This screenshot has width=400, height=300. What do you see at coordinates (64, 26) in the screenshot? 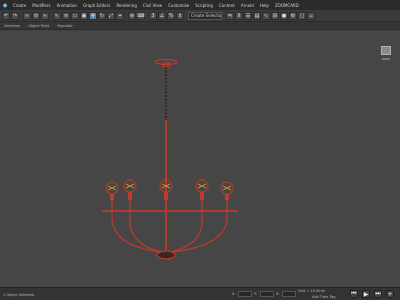
I see `ribbon-tab-populate: Populate` at bounding box center [64, 26].